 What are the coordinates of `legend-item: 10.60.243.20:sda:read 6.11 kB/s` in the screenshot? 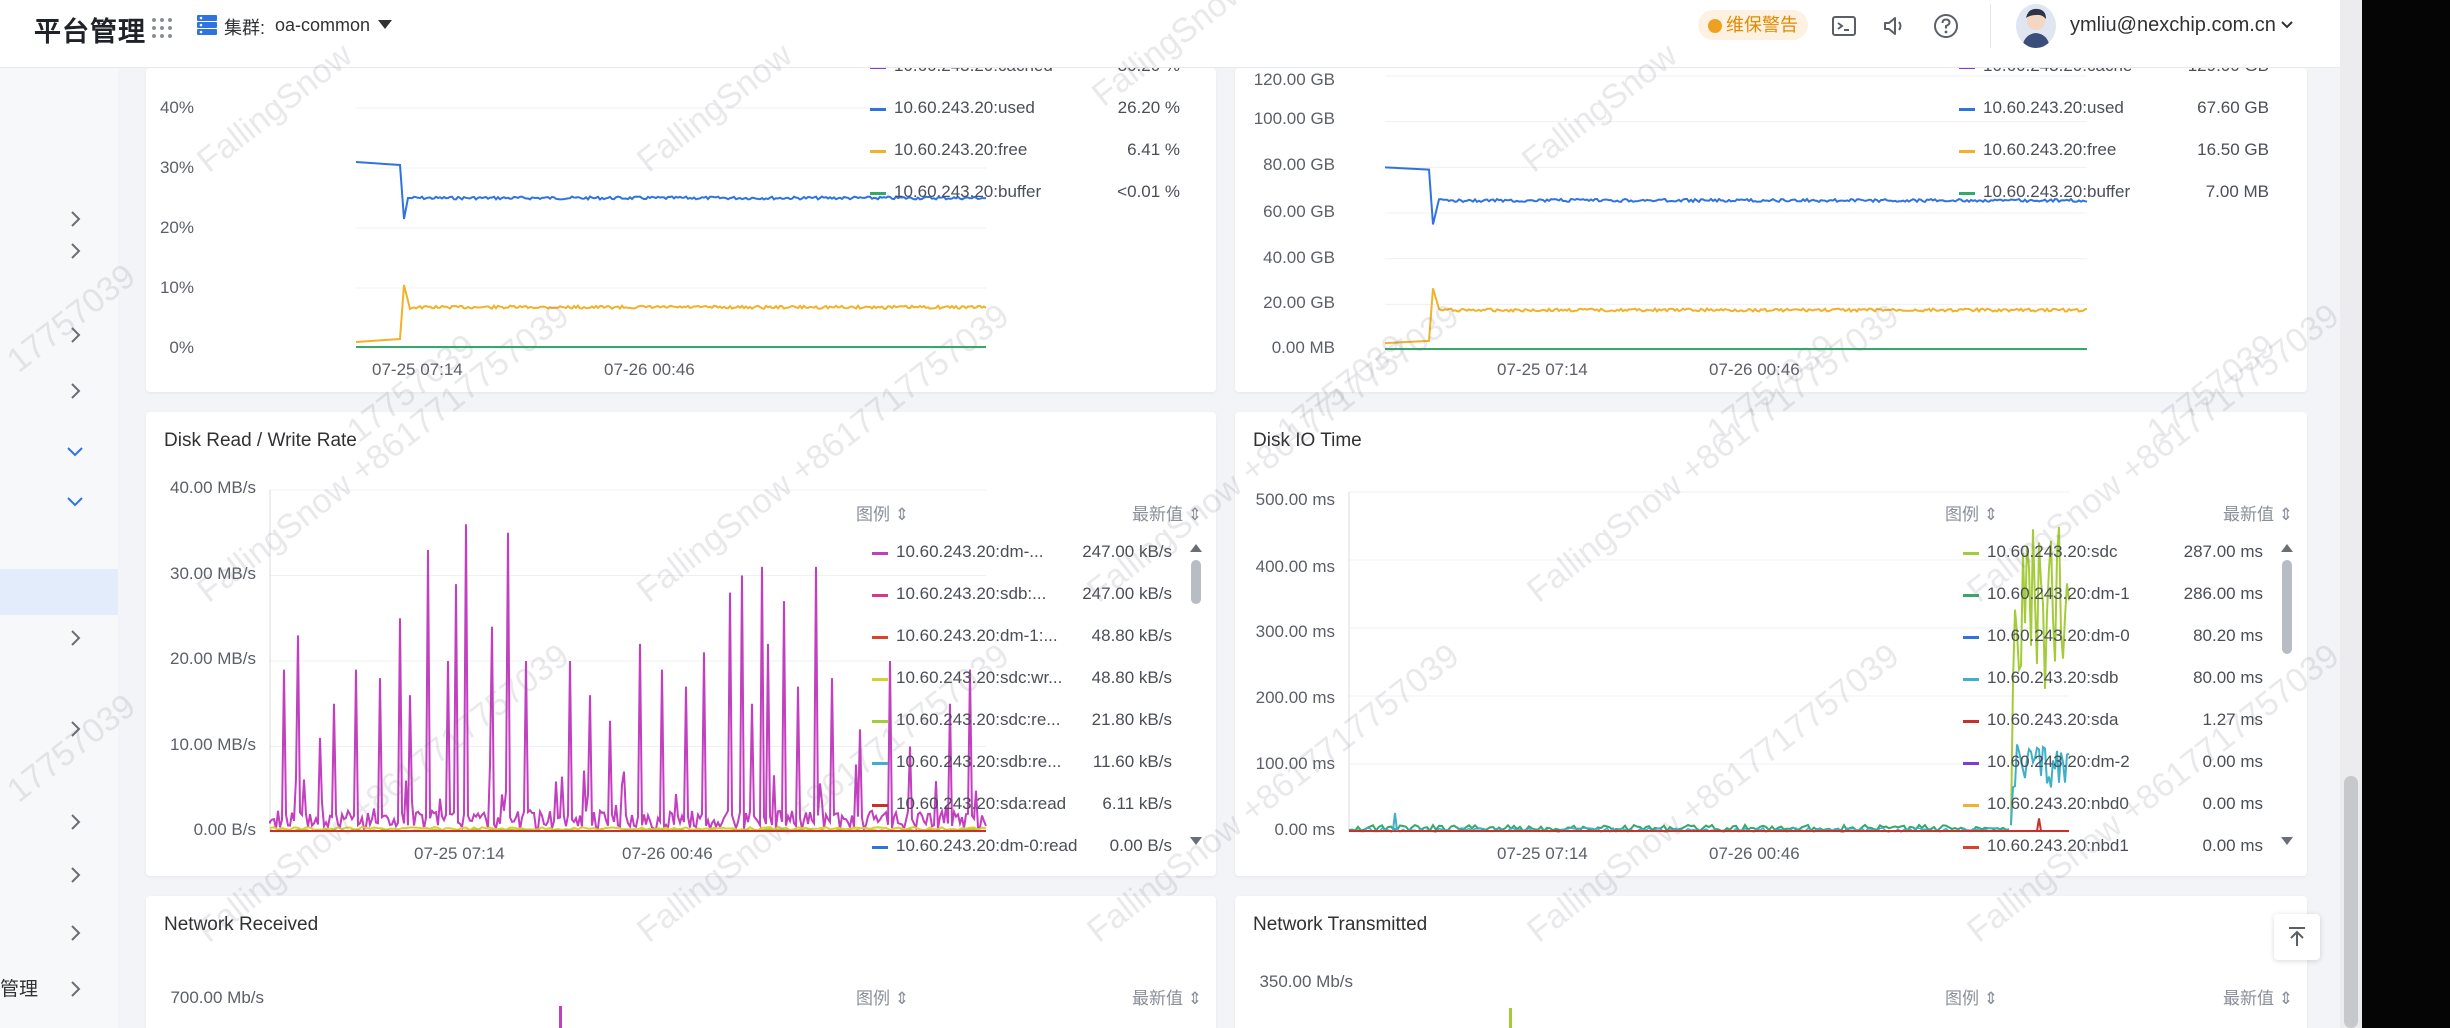 It's located at (1022, 806).